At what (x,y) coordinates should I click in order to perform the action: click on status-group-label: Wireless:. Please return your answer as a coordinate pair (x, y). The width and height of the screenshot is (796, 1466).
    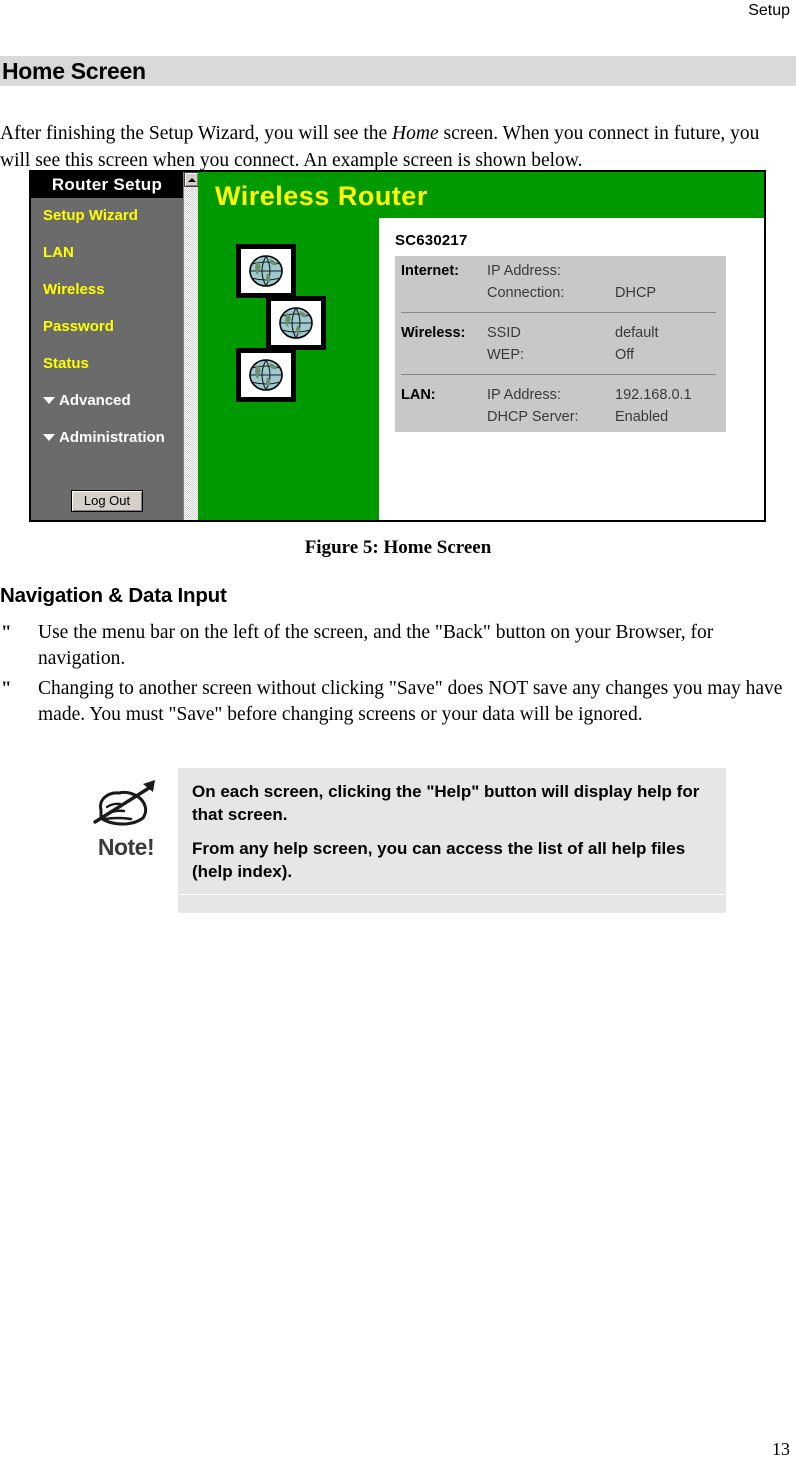
    Looking at the image, I should click on (433, 333).